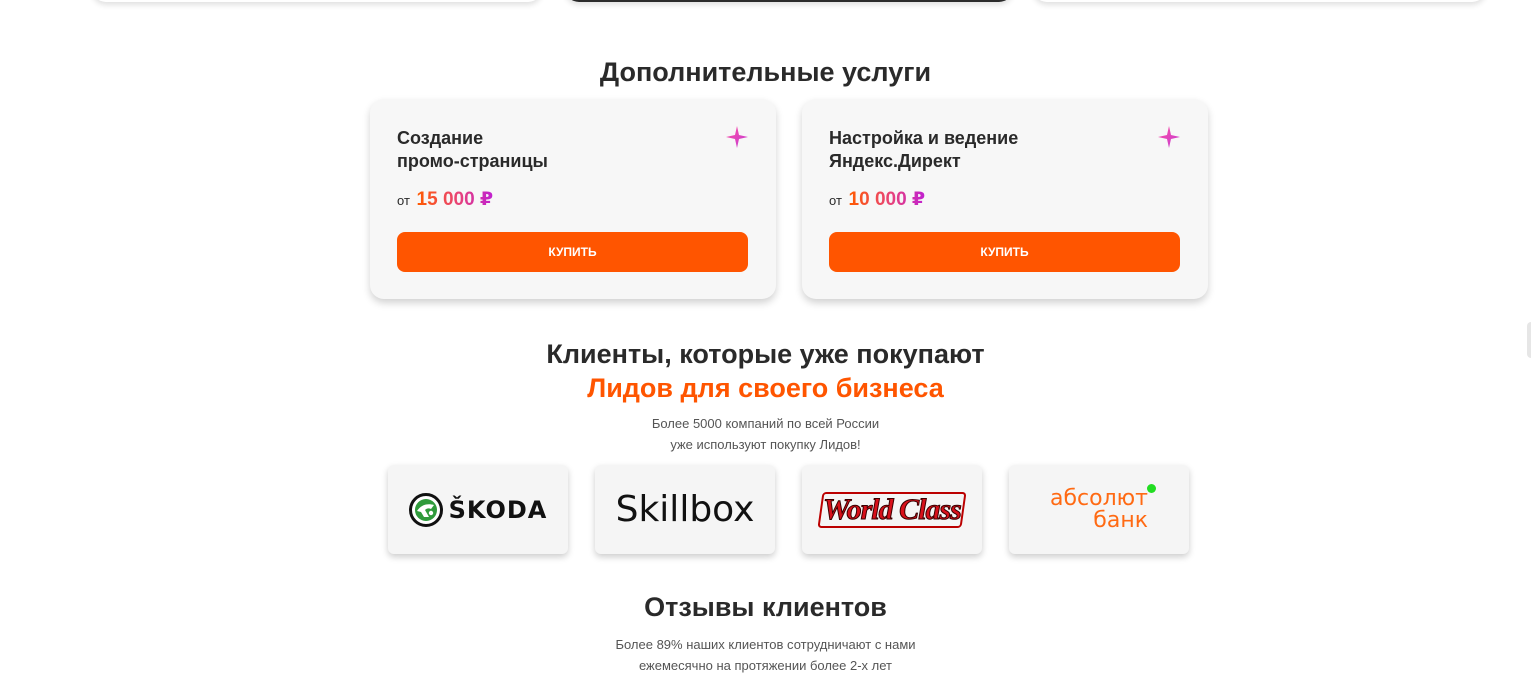 This screenshot has width=1531, height=700. What do you see at coordinates (1120, 520) in the screenshot?
I see `absolut-wordmark-line2: банк` at bounding box center [1120, 520].